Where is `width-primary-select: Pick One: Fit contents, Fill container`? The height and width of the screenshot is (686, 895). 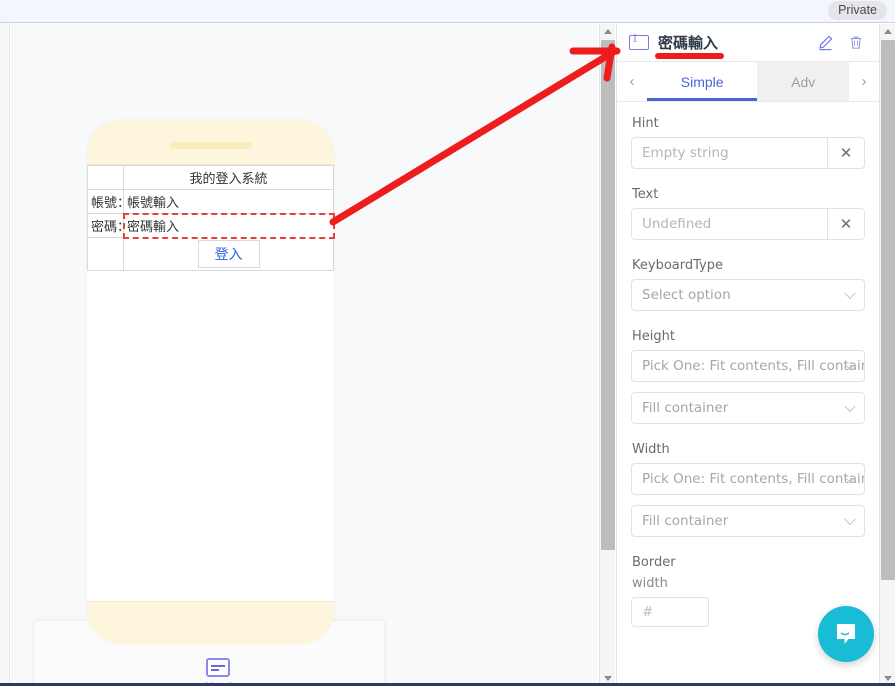 width-primary-select: Pick One: Fit contents, Fill container is located at coordinates (748, 479).